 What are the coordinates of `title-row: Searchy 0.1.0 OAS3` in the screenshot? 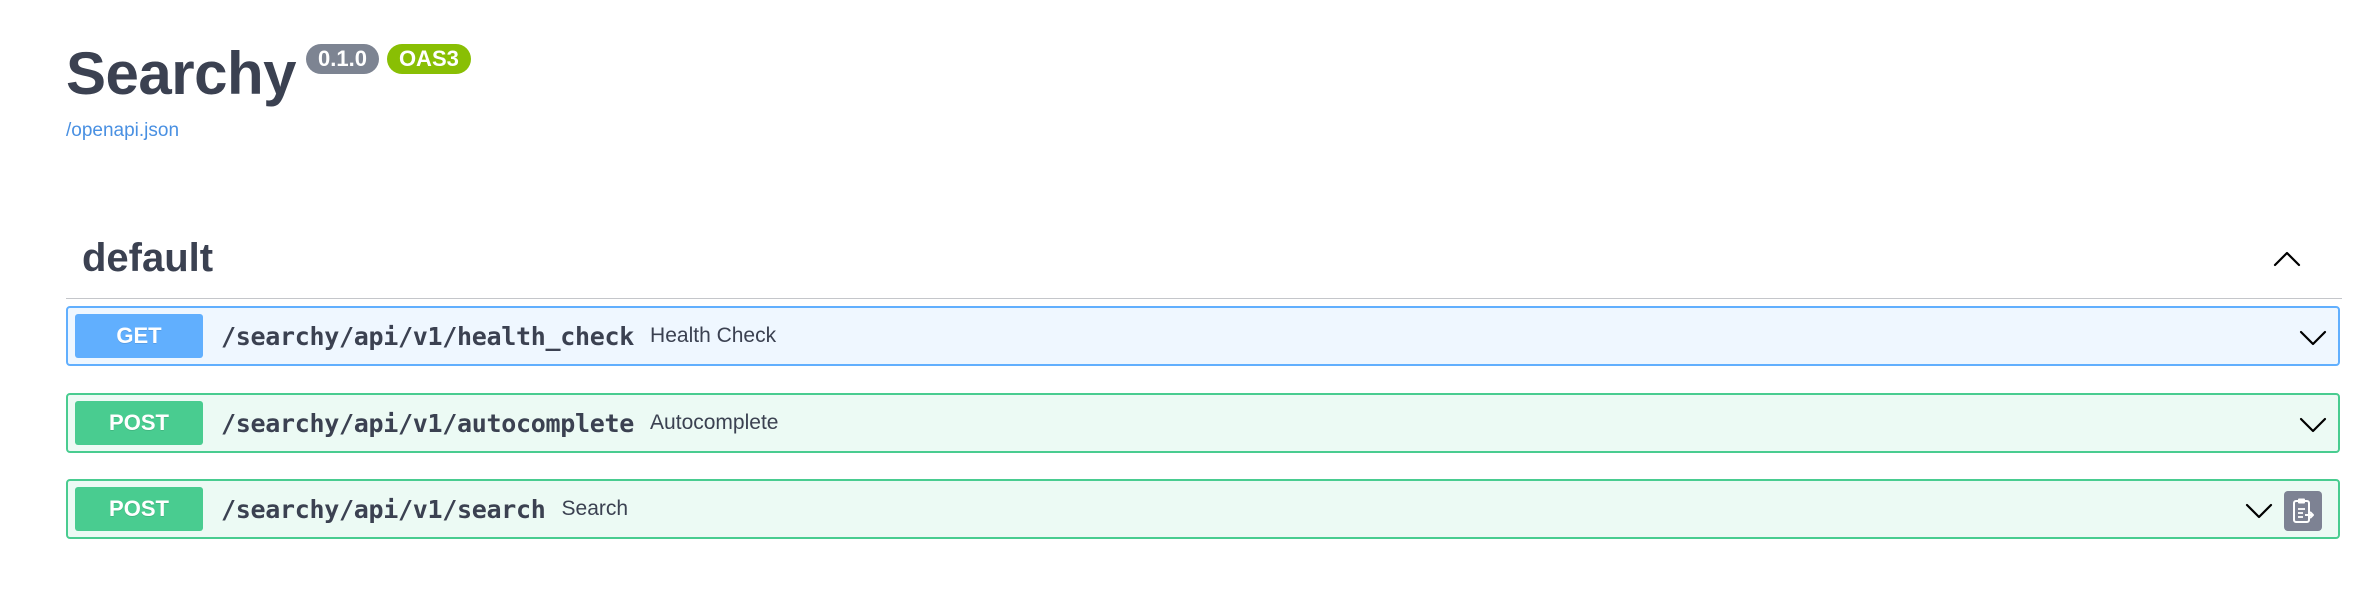 It's located at (268, 74).